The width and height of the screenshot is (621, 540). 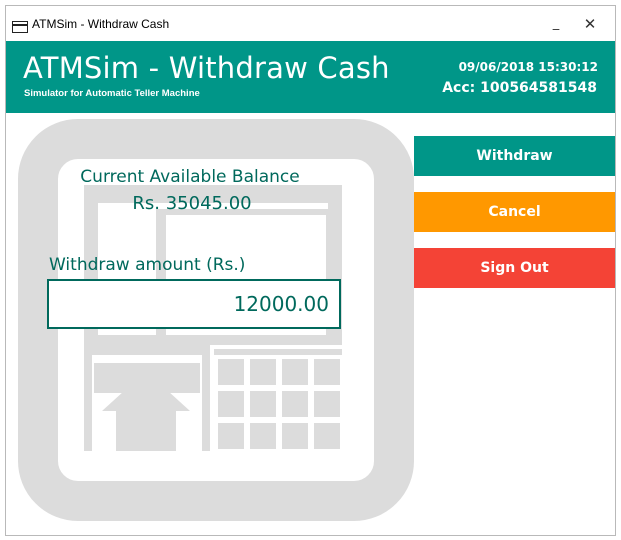 I want to click on close-button: ✕, so click(x=590, y=23).